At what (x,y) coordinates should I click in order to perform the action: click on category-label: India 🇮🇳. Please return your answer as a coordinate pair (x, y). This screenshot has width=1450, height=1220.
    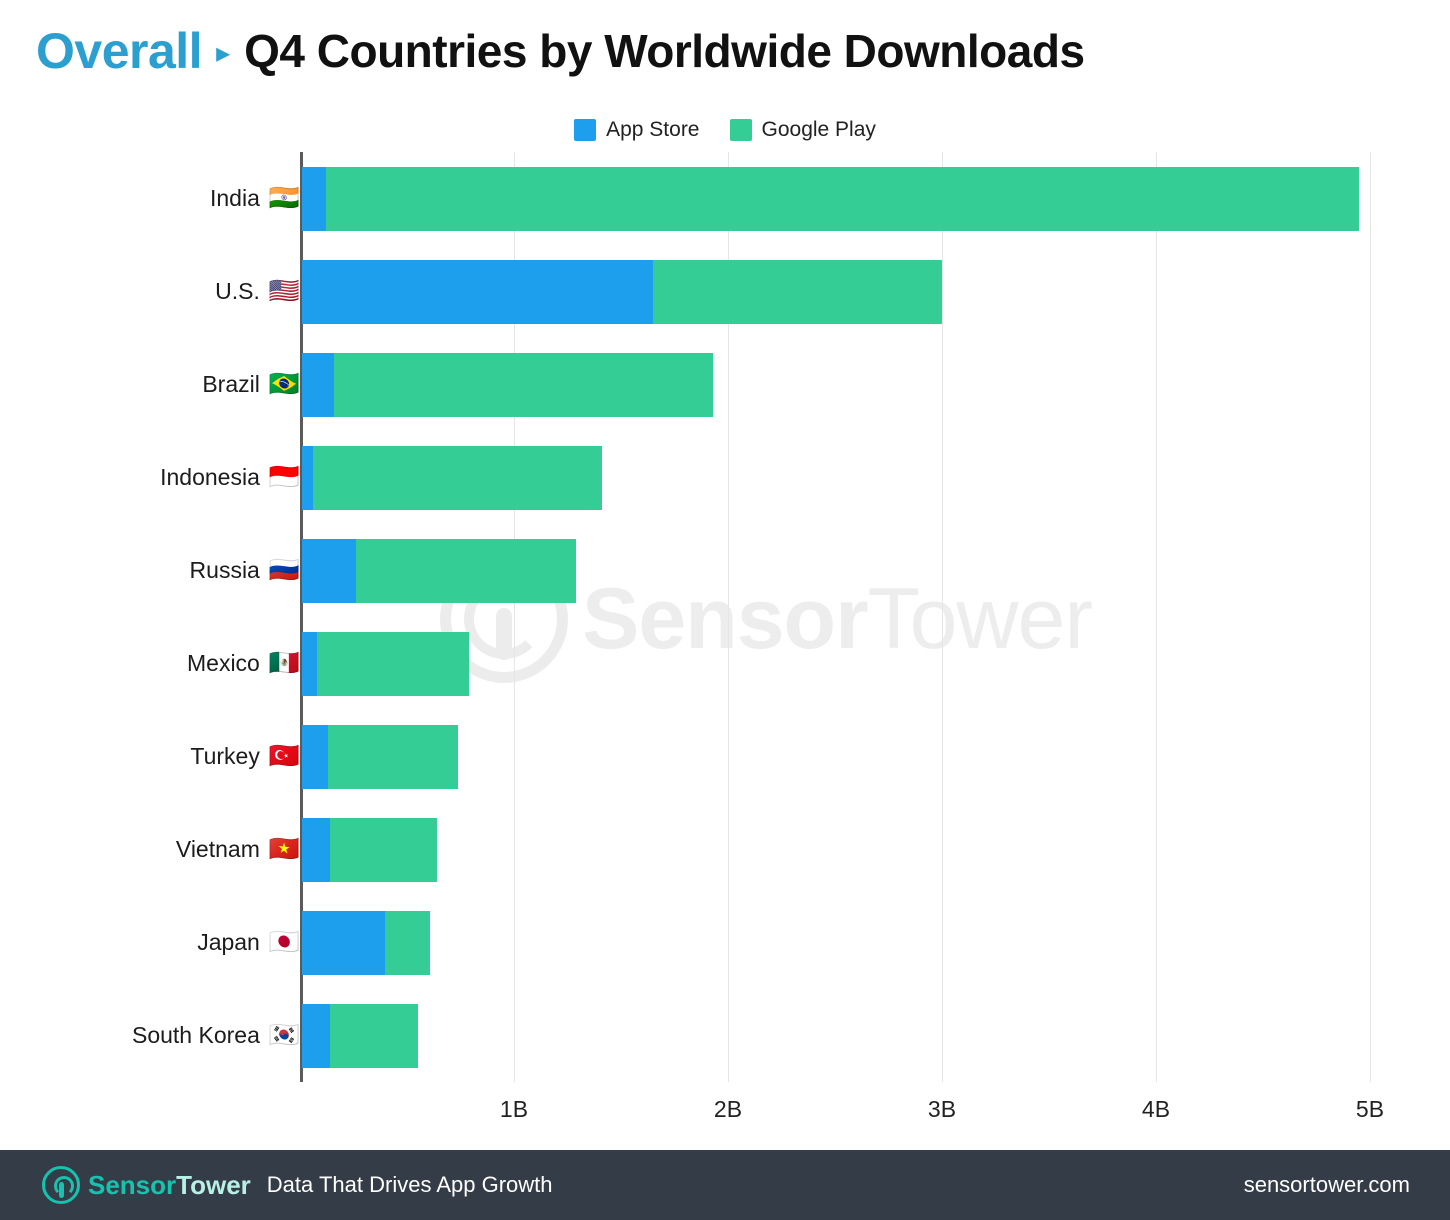
    Looking at the image, I should click on (150, 198).